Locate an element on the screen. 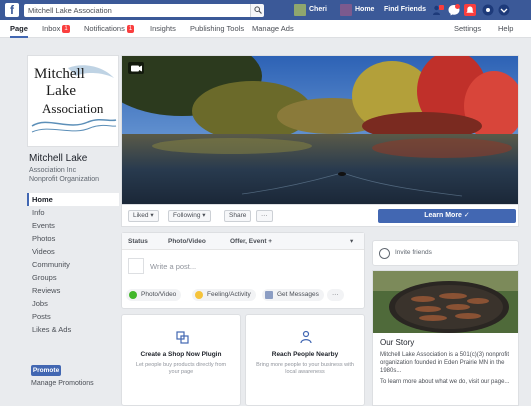 Image resolution: width=531 pixels, height=406 pixels. tab-manage-ads: Manage Ads is located at coordinates (273, 29).